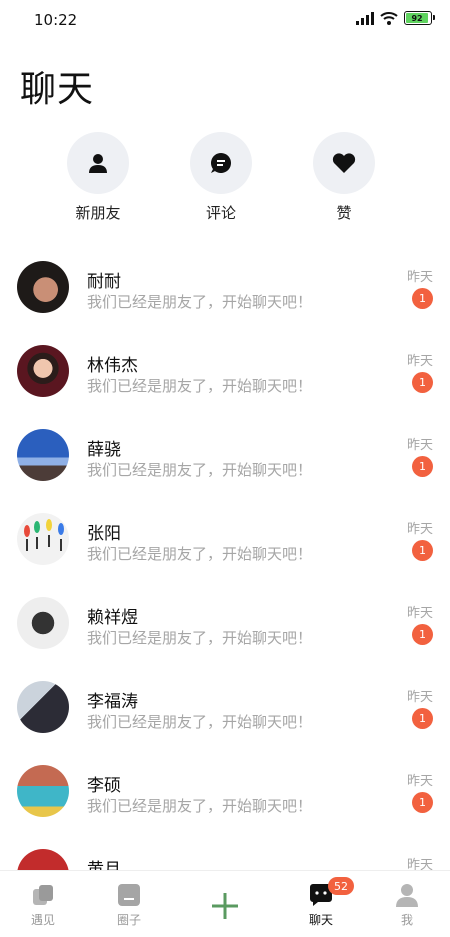 The height and width of the screenshot is (937, 450). I want to click on chat-name: 林伟杰, so click(112, 366).